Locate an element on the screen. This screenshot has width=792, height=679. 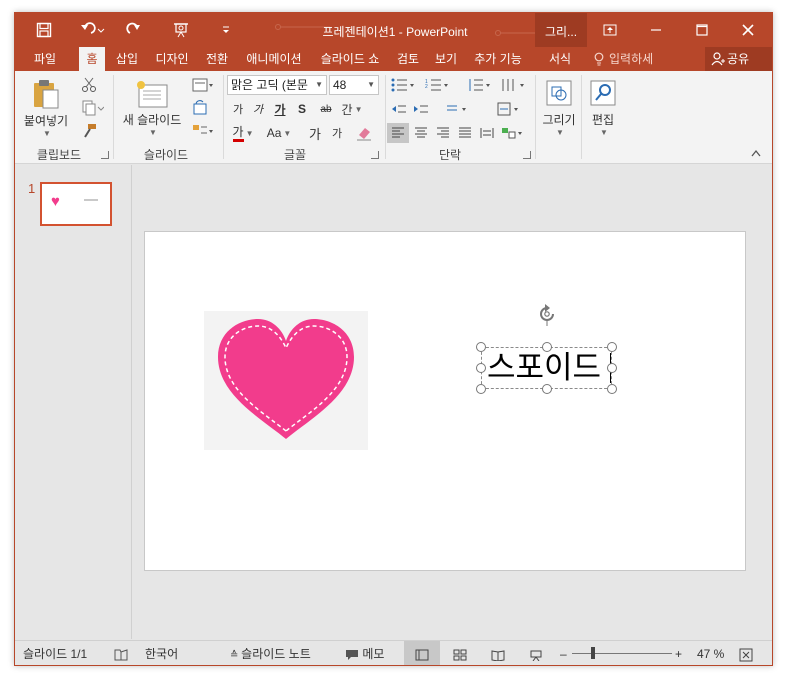
reset-slide-icon is located at coordinates (200, 108).